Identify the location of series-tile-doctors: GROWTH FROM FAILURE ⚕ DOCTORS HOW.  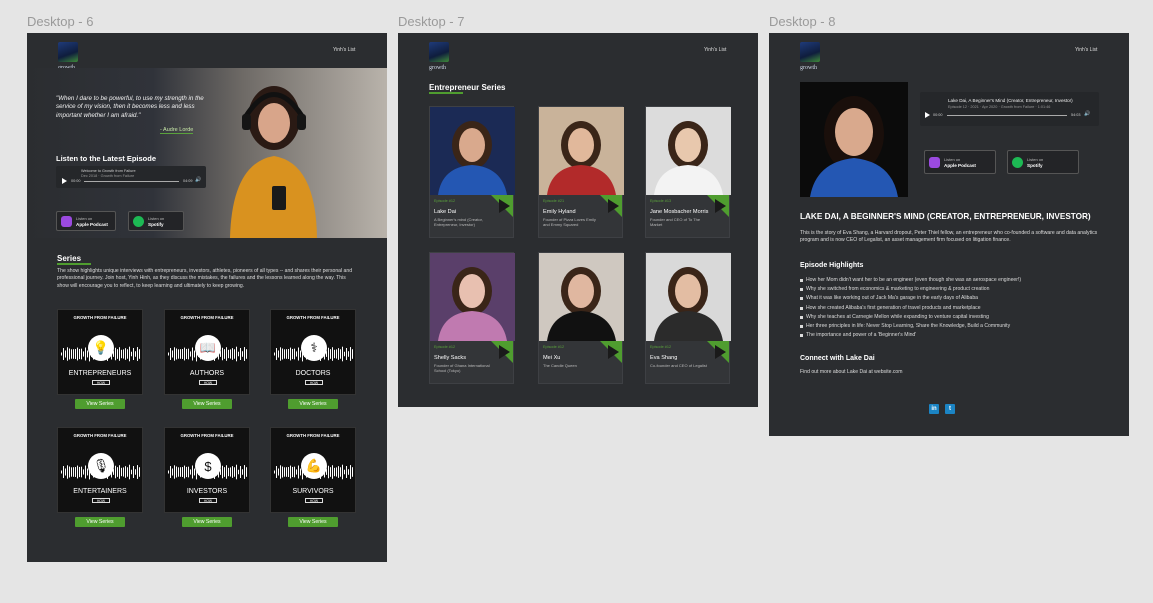
(313, 352).